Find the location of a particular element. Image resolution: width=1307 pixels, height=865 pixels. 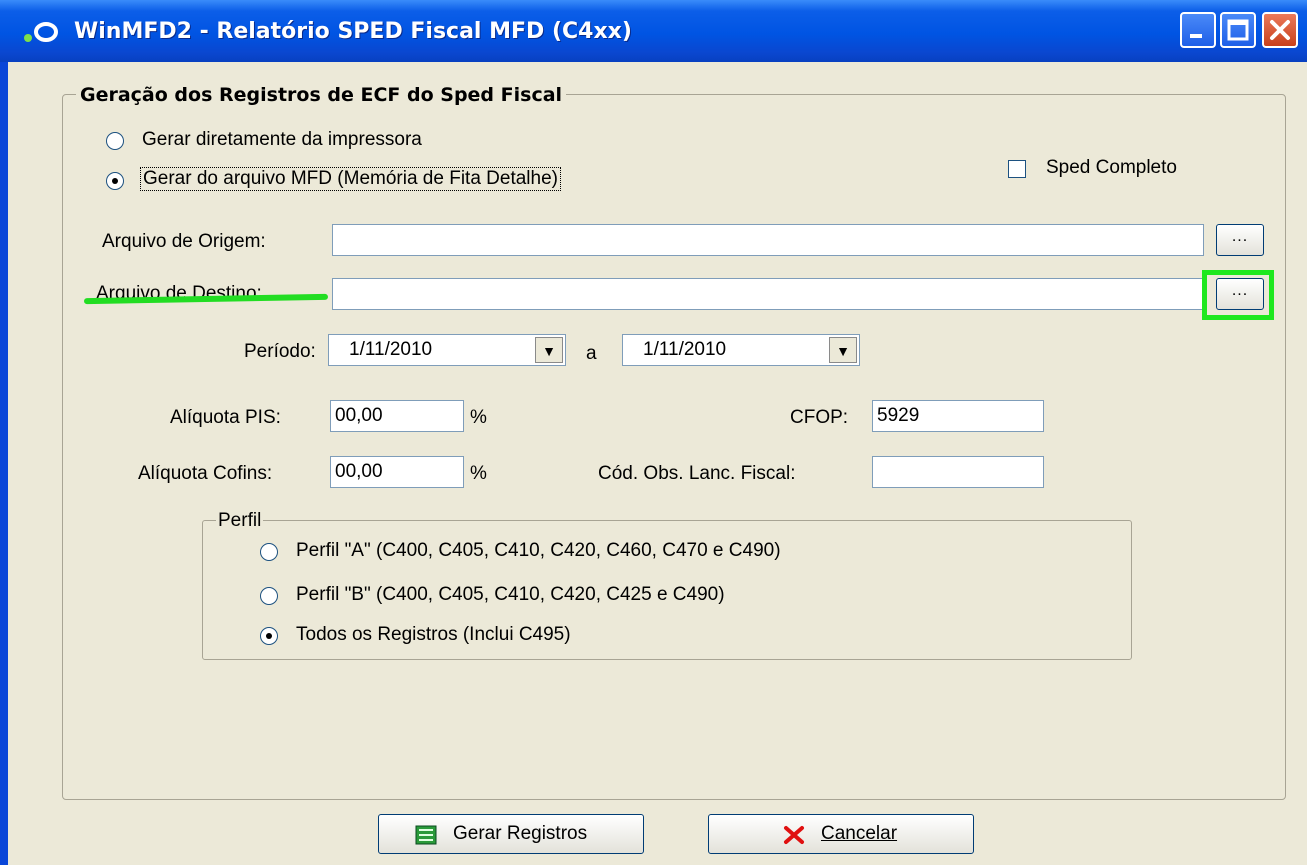

periodo-label: Período: is located at coordinates (280, 351).